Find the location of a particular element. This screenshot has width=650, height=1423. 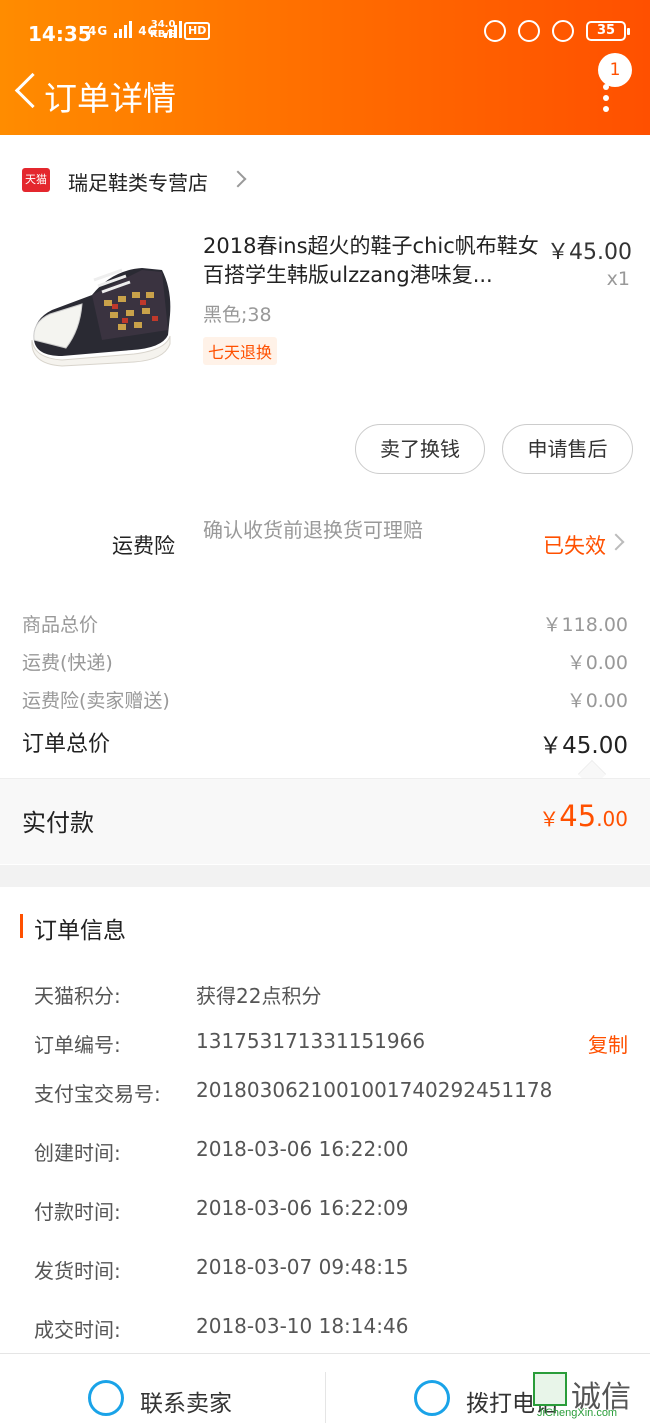

battery-icon: 35 is located at coordinates (608, 31).